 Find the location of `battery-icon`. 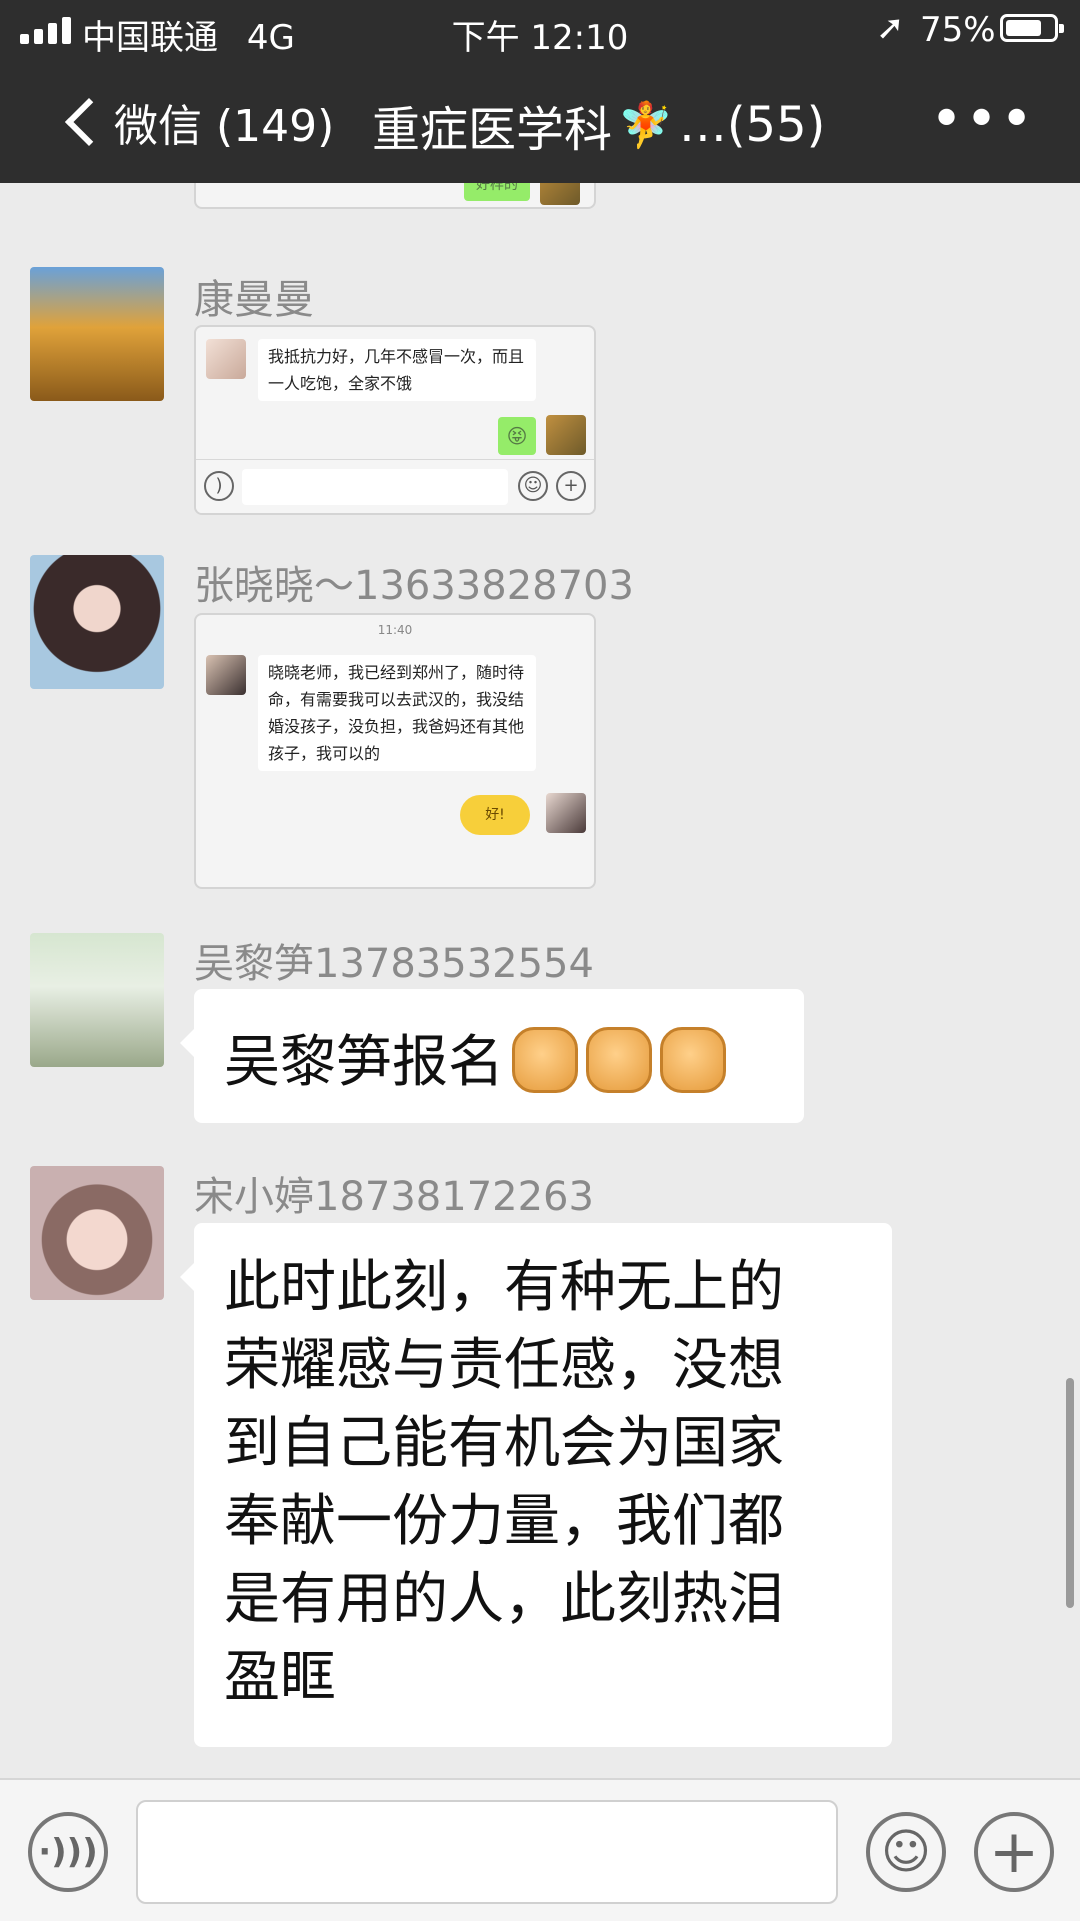

battery-icon is located at coordinates (1032, 28).